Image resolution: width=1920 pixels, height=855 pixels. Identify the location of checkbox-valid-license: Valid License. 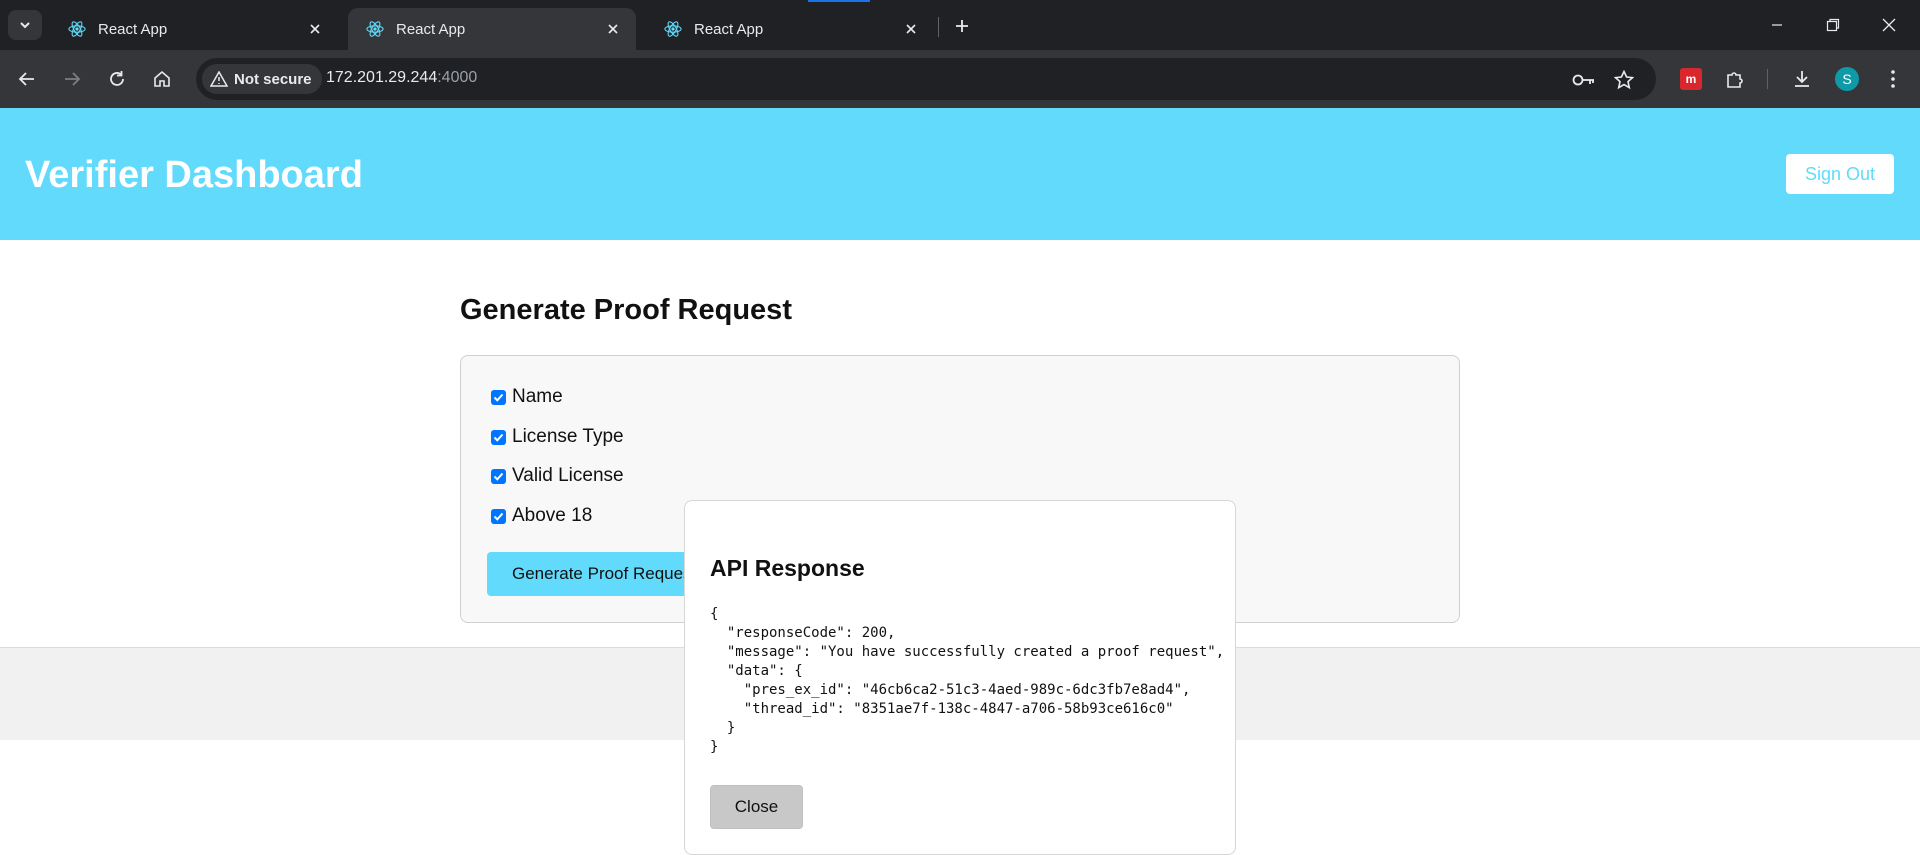
(557, 476).